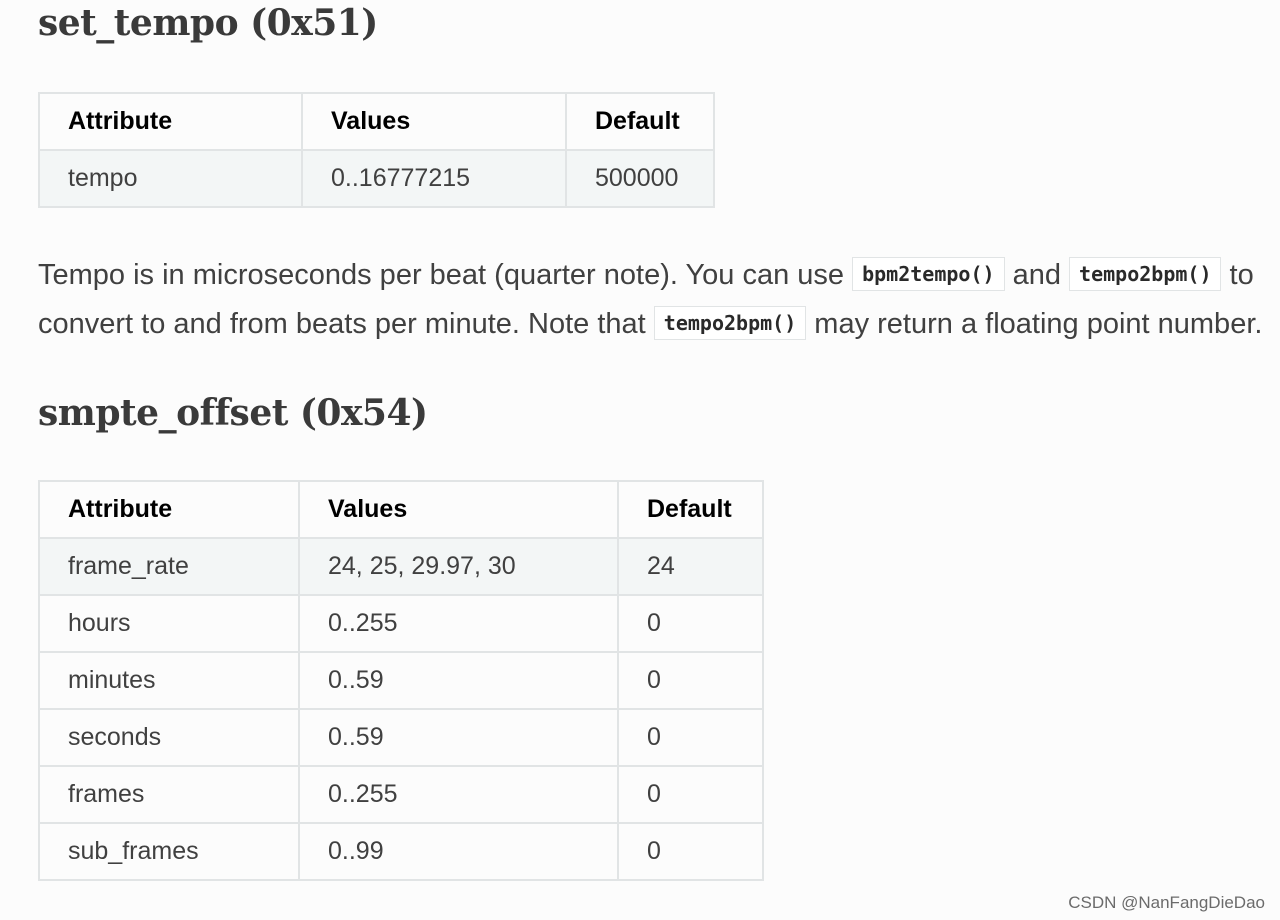 This screenshot has width=1280, height=920. I want to click on default-cell: 24, so click(690, 566).